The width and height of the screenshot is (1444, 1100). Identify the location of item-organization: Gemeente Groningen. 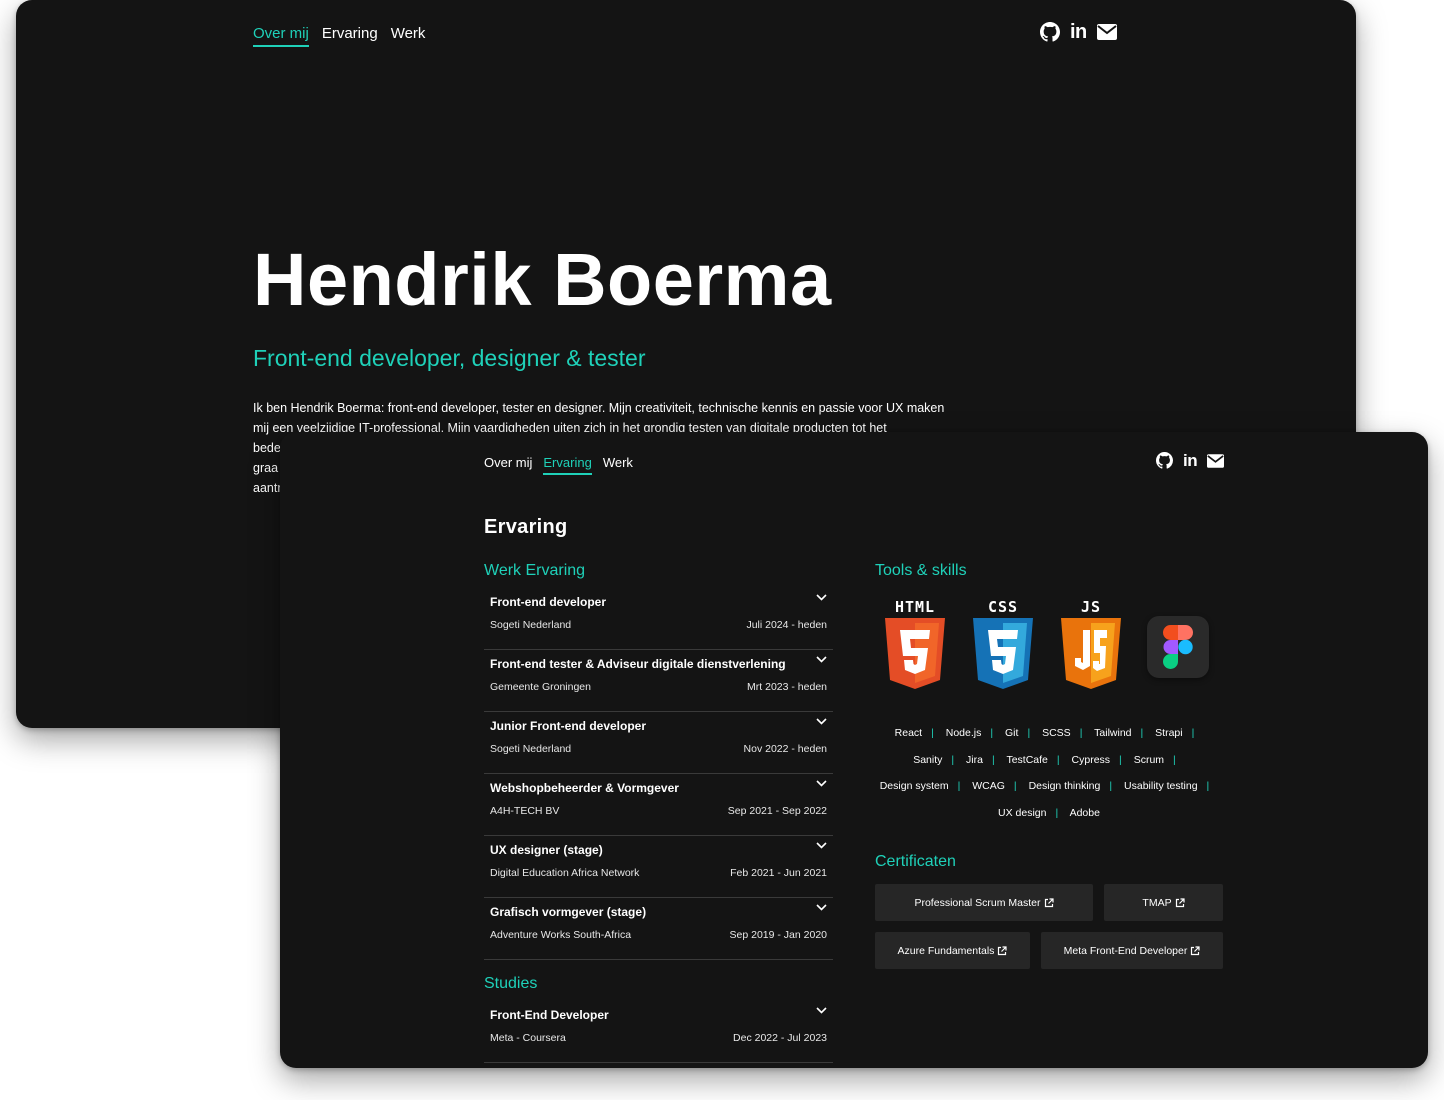
(540, 687).